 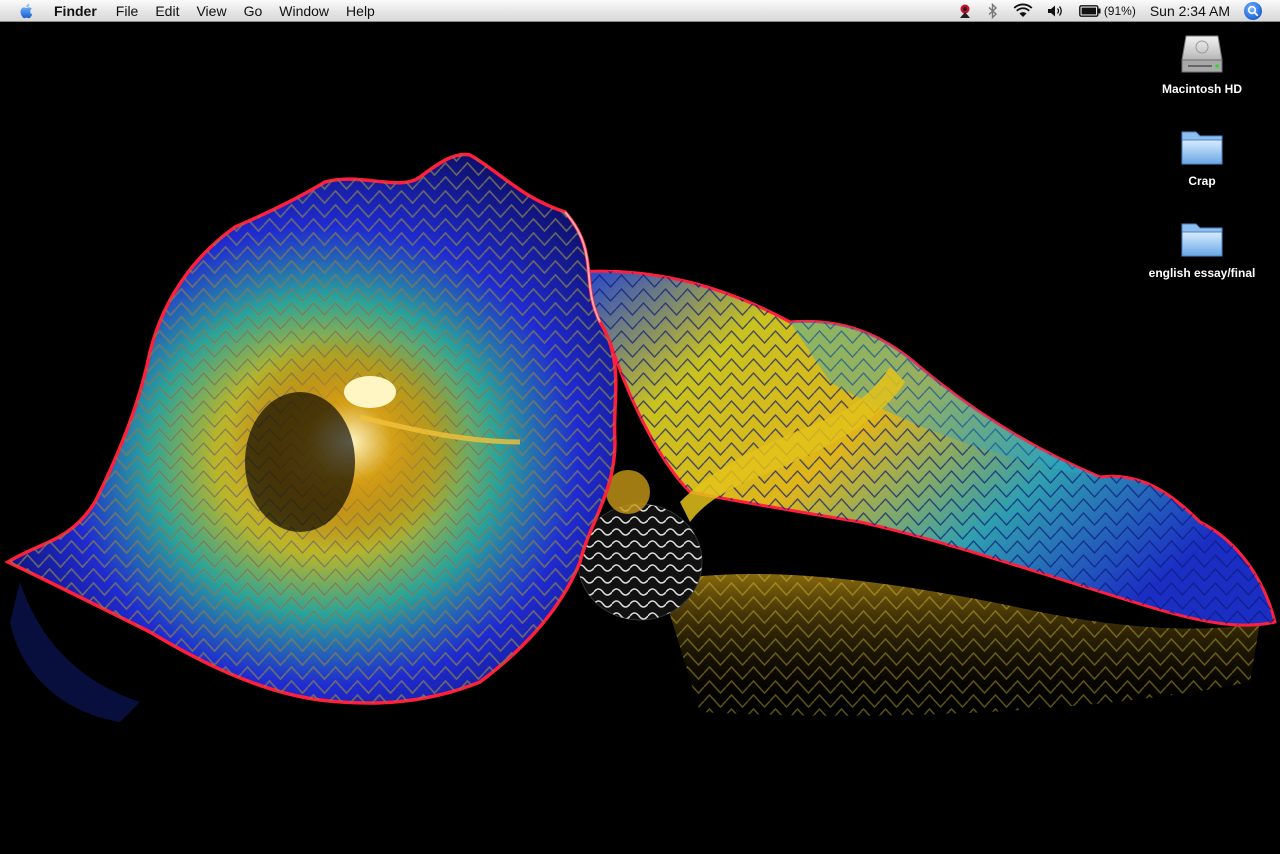 I want to click on desktop-icon-crap: Crap, so click(x=1202, y=155).